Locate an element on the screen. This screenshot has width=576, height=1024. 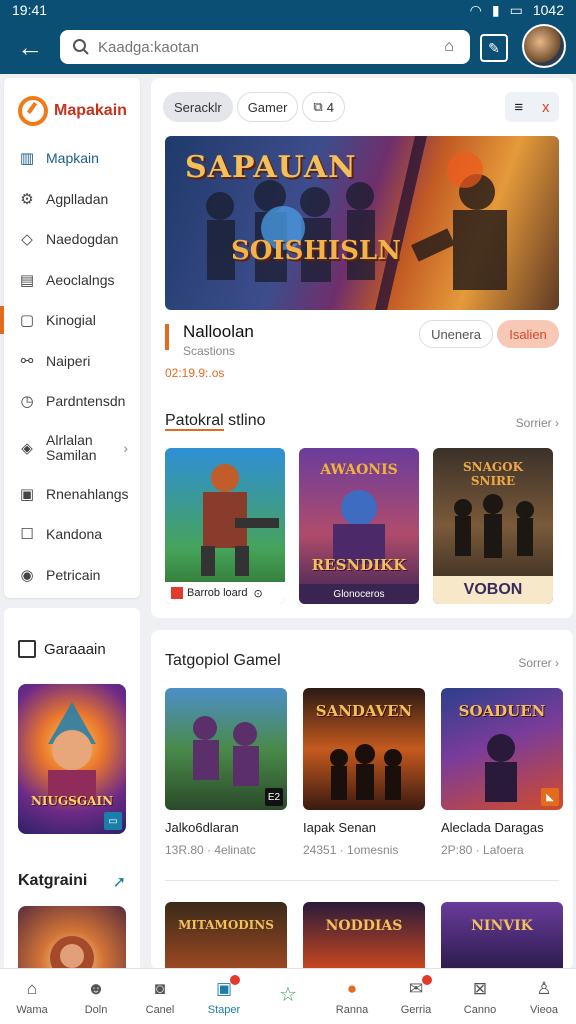
settings-icon: ⚙ is located at coordinates (27, 199).